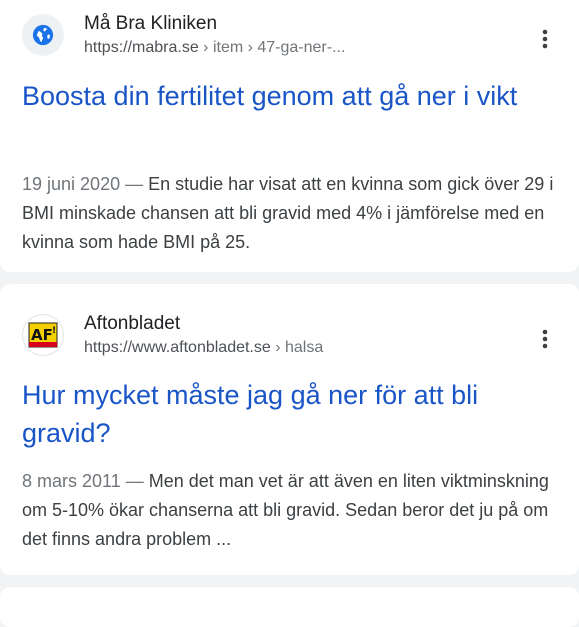 This screenshot has width=579, height=627. Describe the element at coordinates (289, 607) in the screenshot. I see `result-card` at that location.